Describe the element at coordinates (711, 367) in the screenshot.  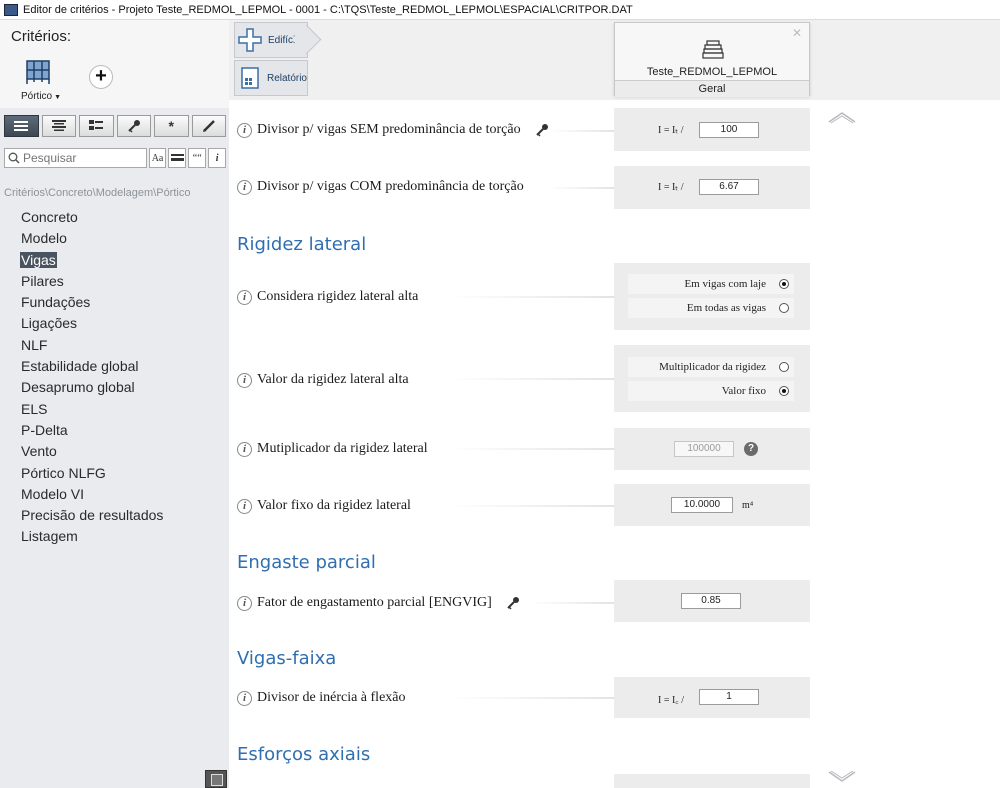
I see `option-multiplicador: Multiplicador da rigidez` at that location.